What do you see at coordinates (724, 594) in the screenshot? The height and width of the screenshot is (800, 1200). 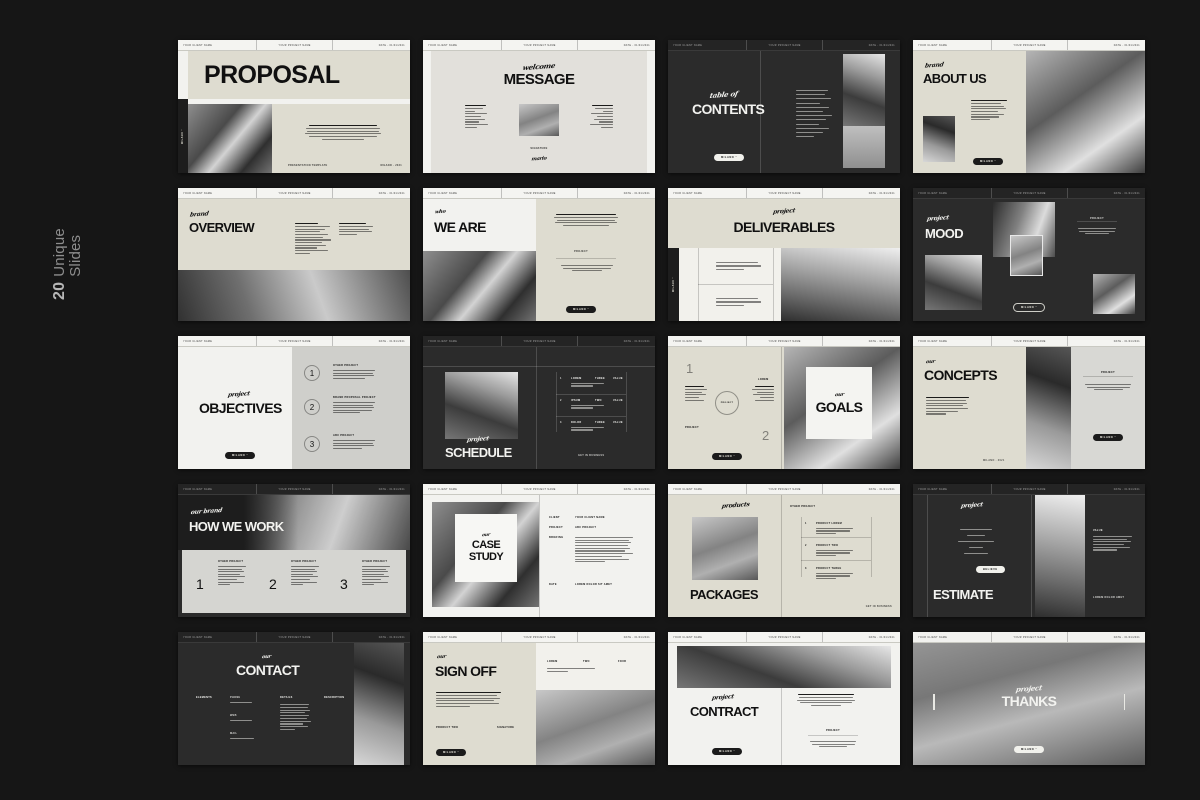 I see `slide-title: PACKAGES` at bounding box center [724, 594].